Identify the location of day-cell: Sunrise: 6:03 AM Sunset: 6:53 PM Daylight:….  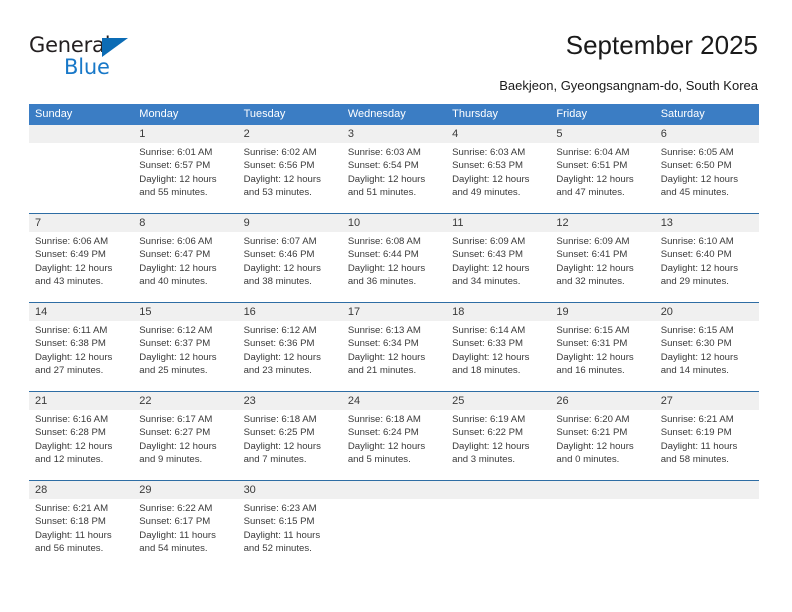
(498, 178).